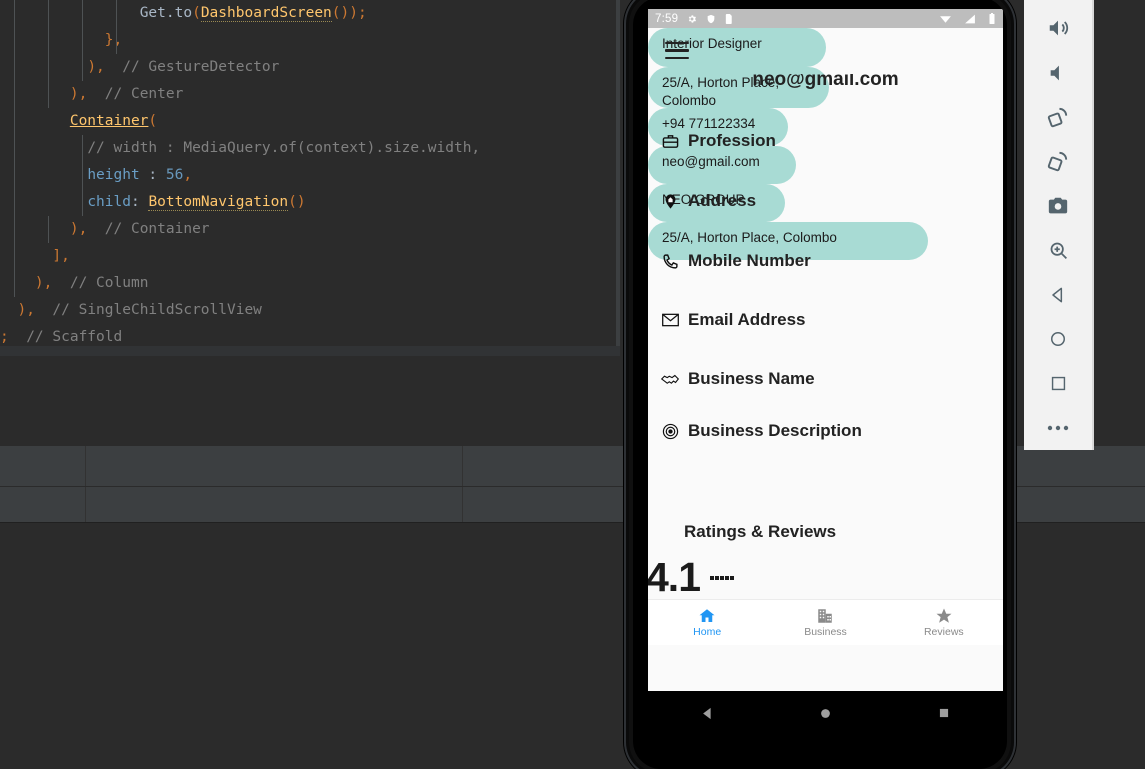 The width and height of the screenshot is (1145, 769). I want to click on gear-icon, so click(692, 19).